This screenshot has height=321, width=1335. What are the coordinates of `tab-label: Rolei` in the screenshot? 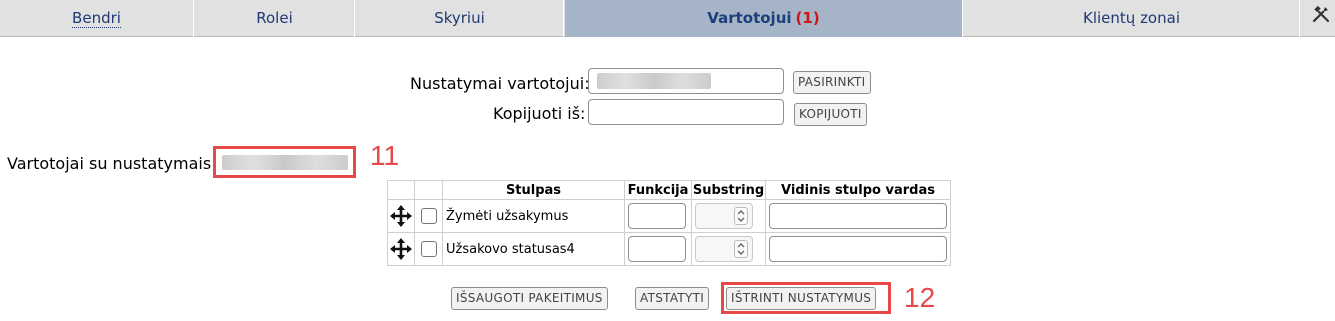 It's located at (274, 18).